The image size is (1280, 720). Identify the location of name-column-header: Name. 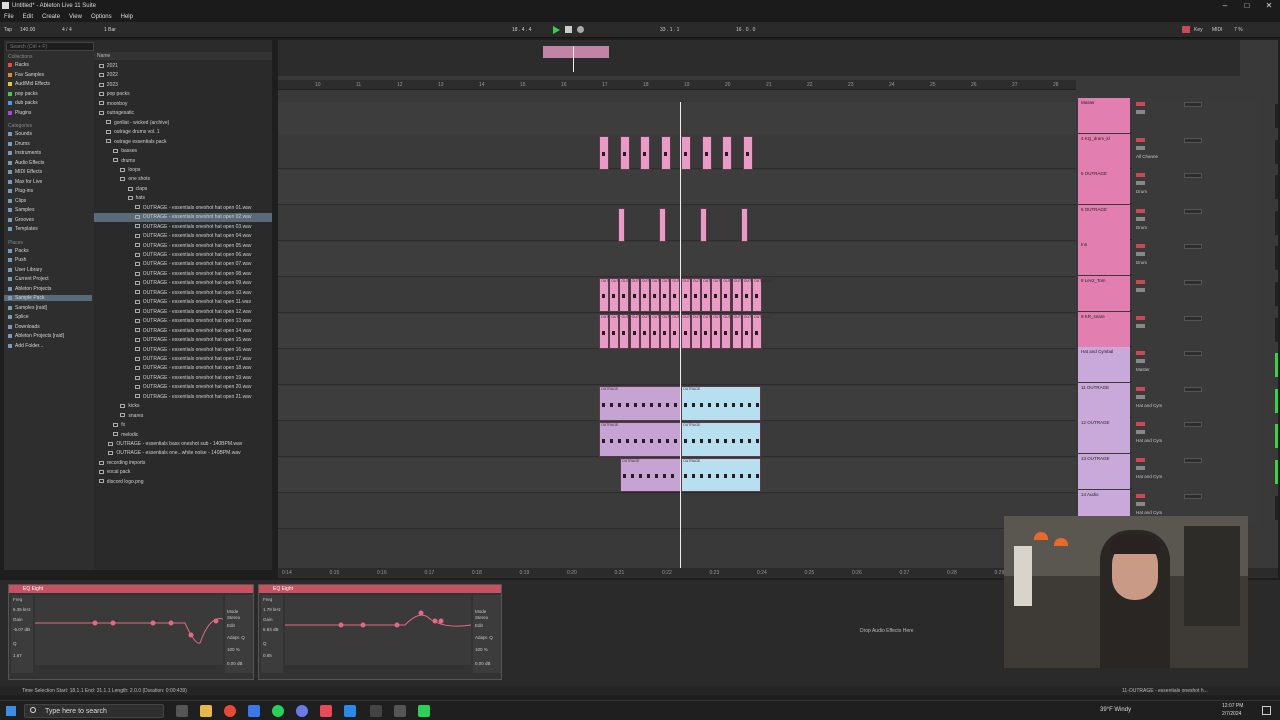
(183, 56).